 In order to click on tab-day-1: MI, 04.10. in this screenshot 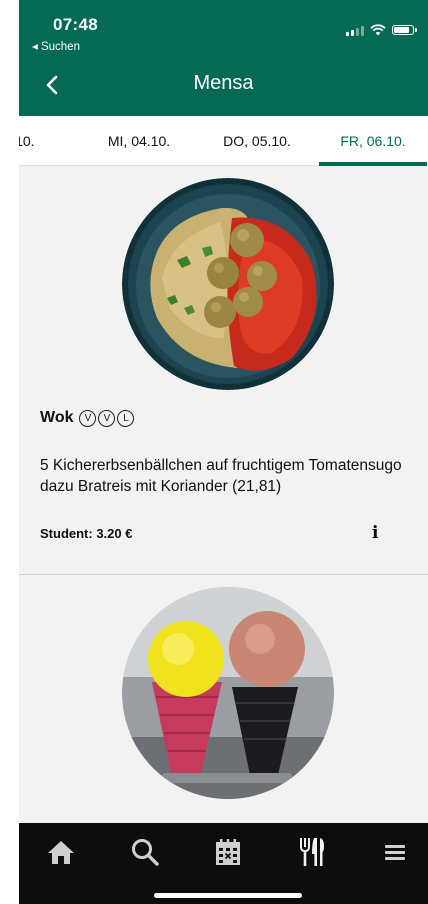, I will do `click(139, 141)`.